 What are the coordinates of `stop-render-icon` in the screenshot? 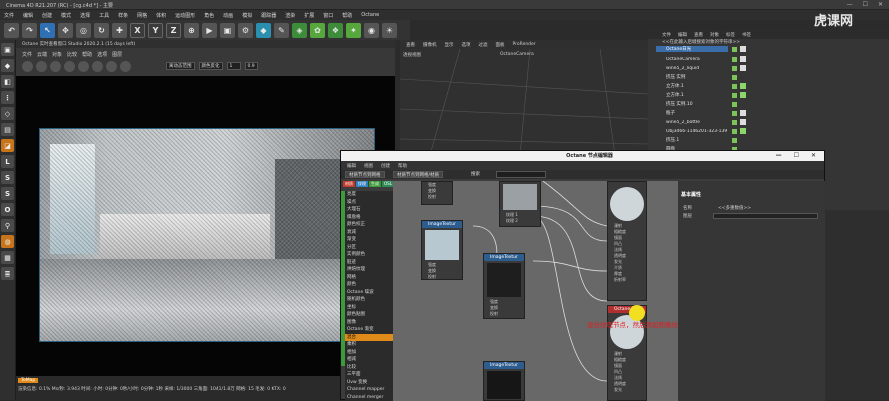 It's located at (55, 66).